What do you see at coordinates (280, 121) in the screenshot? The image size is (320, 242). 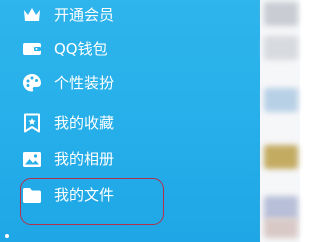 I see `background-content-panel` at bounding box center [280, 121].